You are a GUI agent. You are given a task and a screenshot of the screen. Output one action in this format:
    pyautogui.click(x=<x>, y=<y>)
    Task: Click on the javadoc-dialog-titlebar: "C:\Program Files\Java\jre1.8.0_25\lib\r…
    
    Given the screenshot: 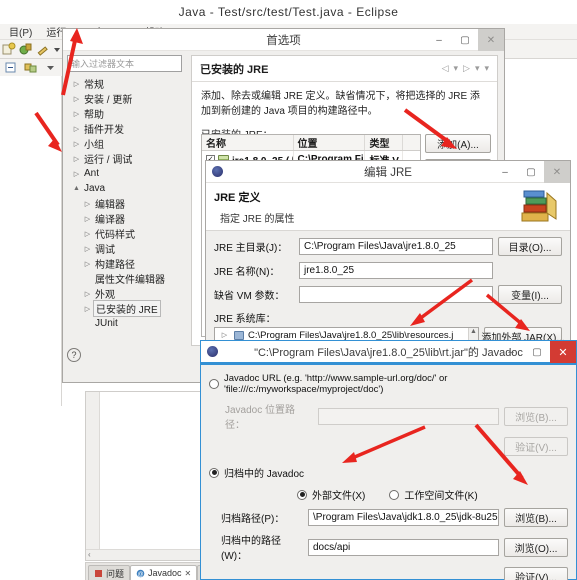 What is the action you would take?
    pyautogui.click(x=388, y=352)
    